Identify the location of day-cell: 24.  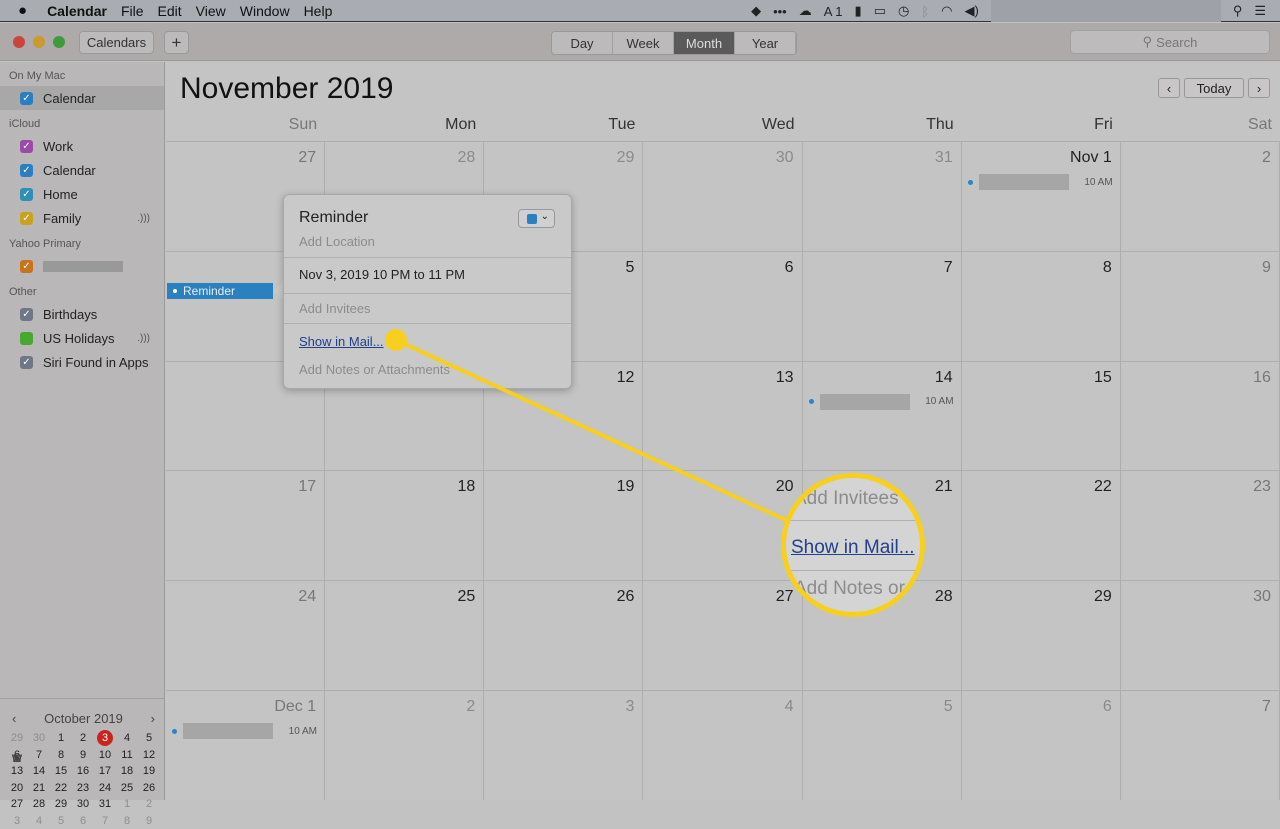
(245, 635).